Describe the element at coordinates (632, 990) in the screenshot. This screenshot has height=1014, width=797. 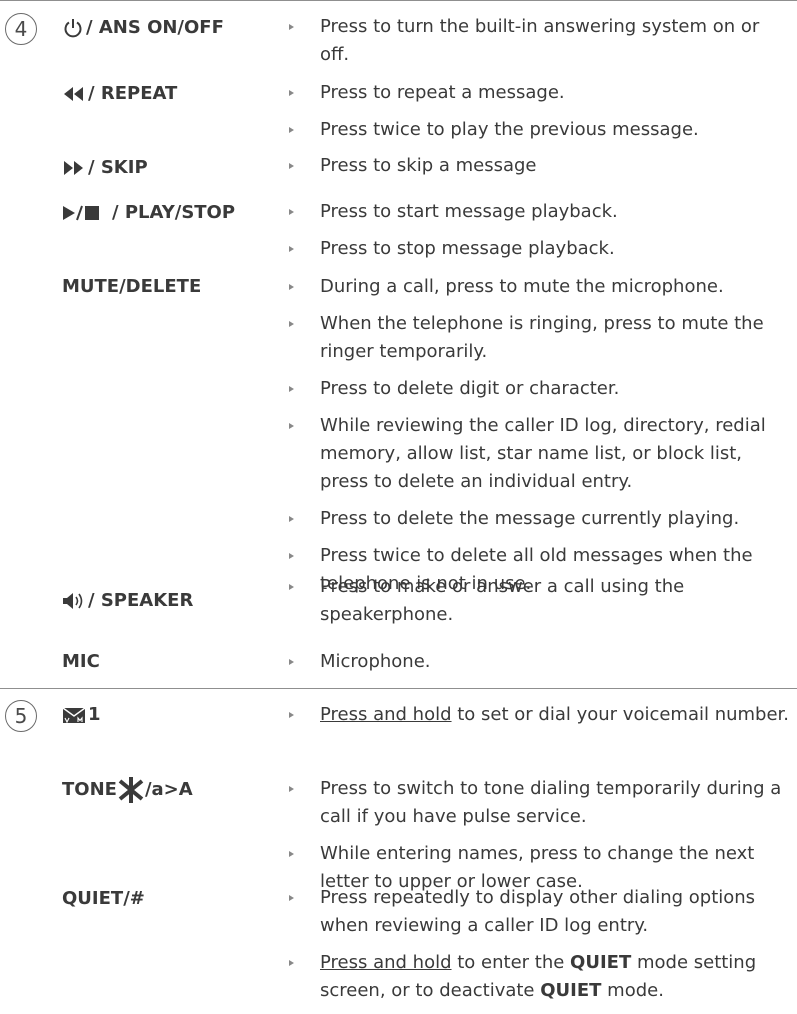
I see `text-run: mode.` at that location.